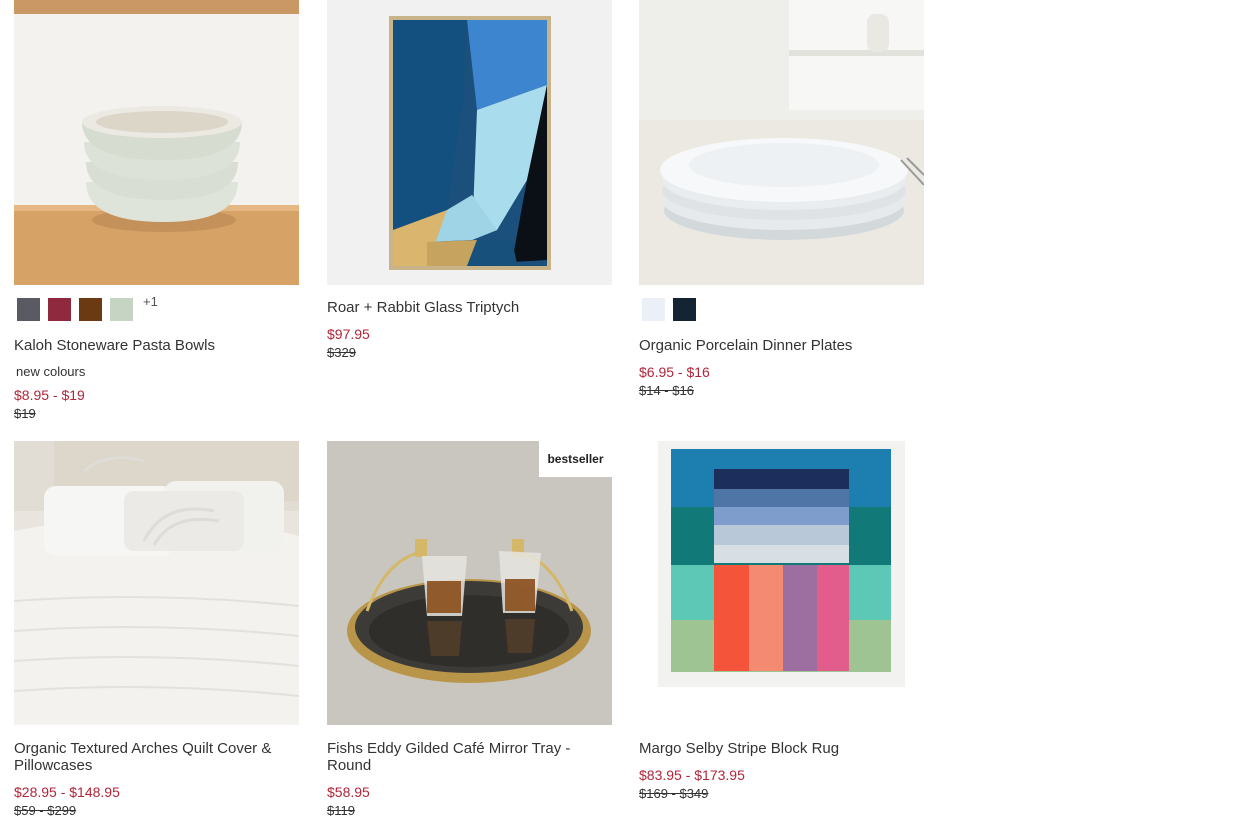  What do you see at coordinates (781, 583) in the screenshot?
I see `product-image-stripe-rug` at bounding box center [781, 583].